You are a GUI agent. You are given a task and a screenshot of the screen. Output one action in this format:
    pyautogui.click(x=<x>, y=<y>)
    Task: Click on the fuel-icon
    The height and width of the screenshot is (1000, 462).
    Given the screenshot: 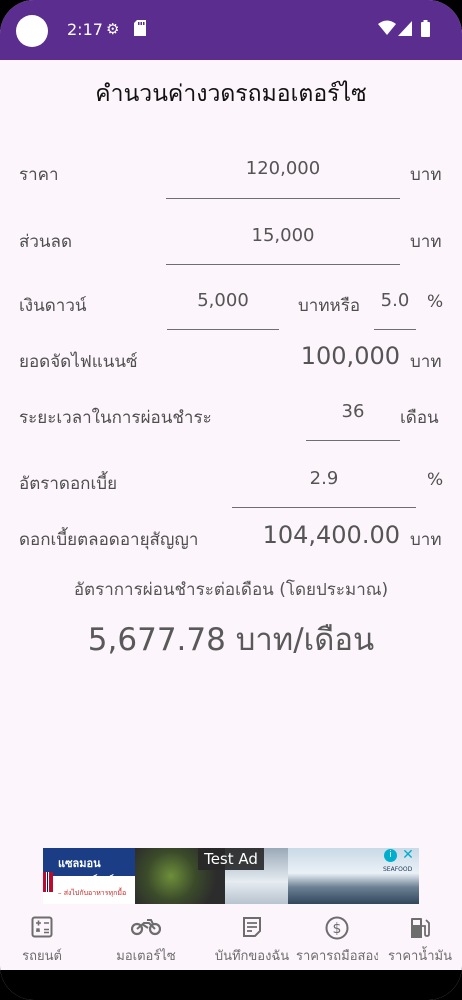 What is the action you would take?
    pyautogui.click(x=420, y=931)
    